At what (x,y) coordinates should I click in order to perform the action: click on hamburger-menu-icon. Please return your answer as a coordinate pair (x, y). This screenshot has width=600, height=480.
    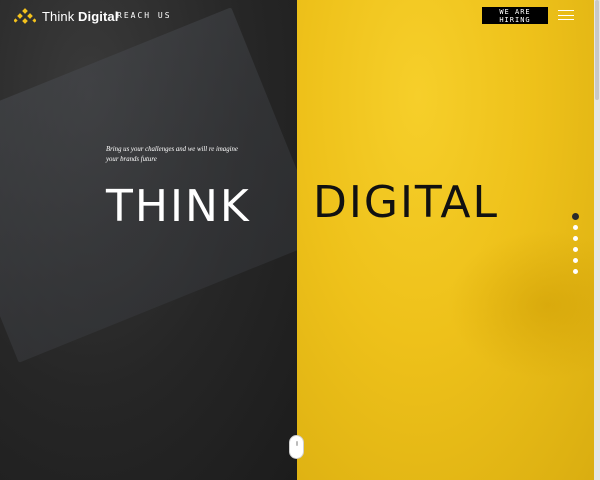
    Looking at the image, I should click on (566, 15).